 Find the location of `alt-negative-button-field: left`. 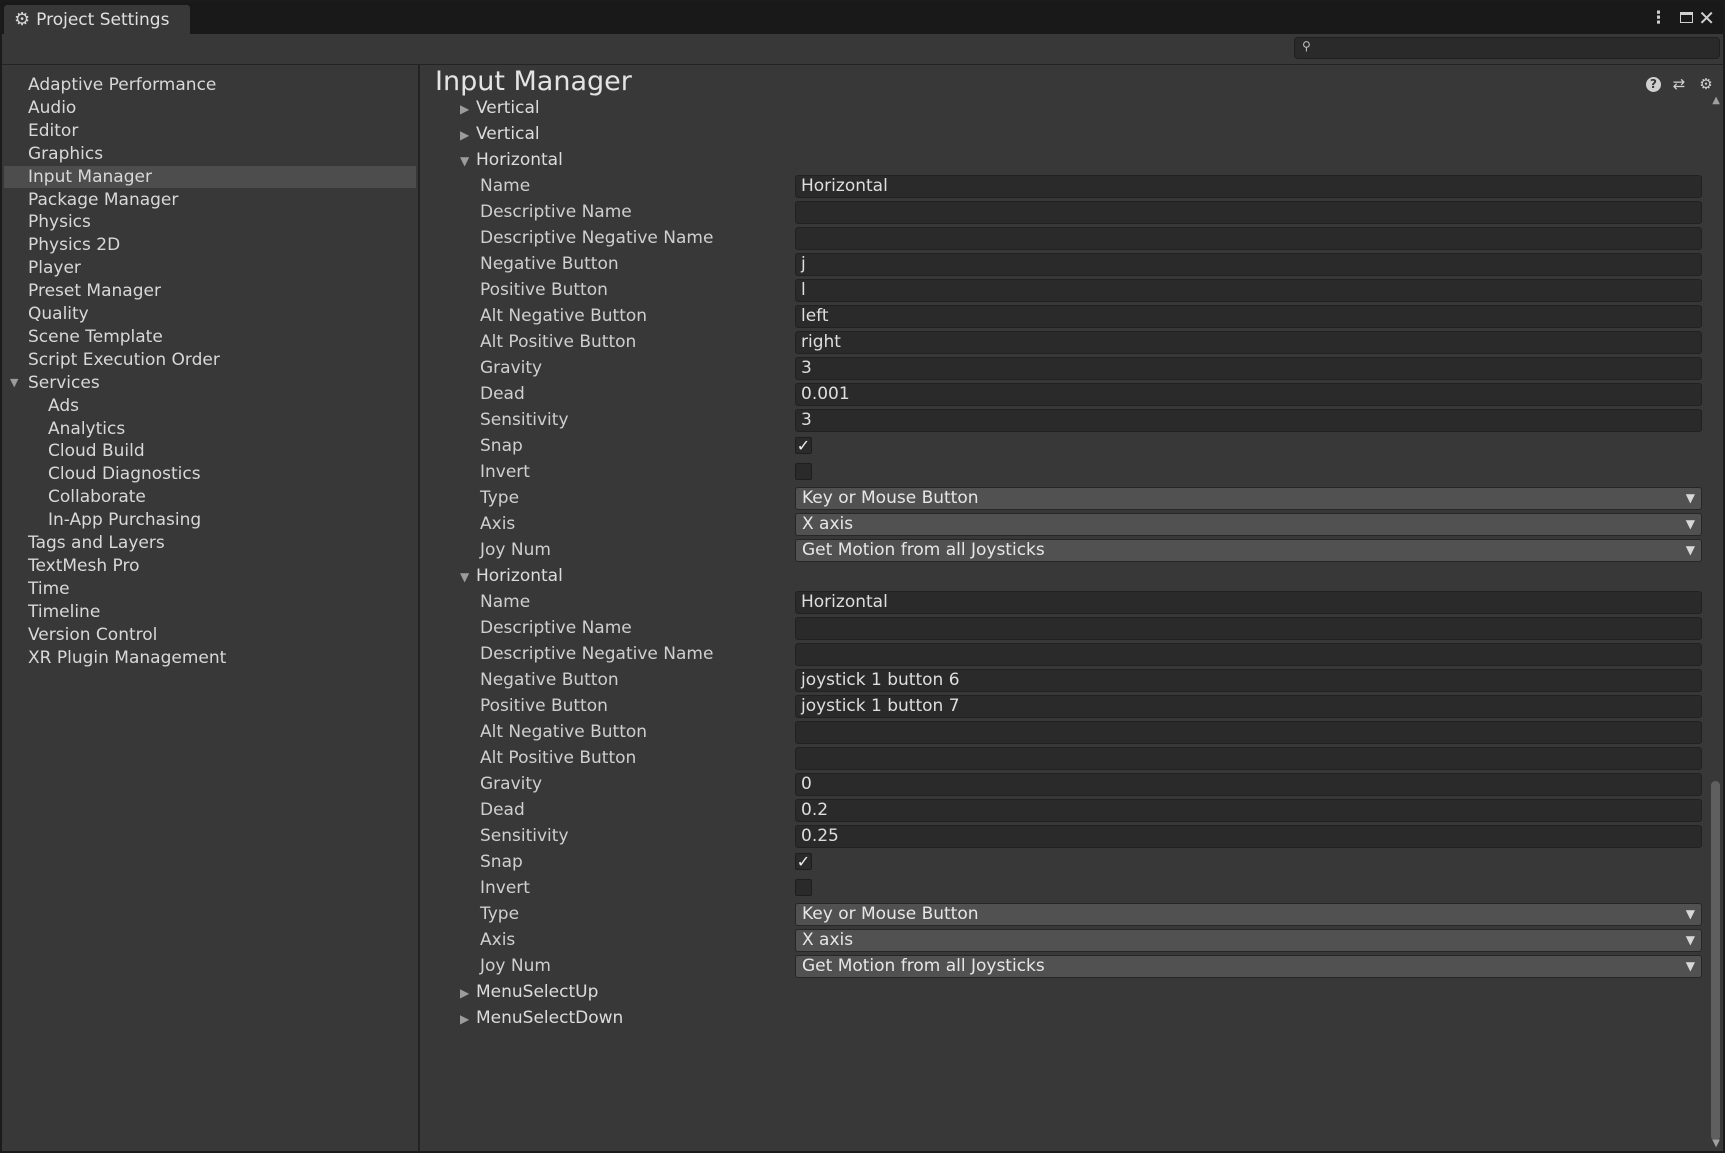

alt-negative-button-field: left is located at coordinates (1248, 316).